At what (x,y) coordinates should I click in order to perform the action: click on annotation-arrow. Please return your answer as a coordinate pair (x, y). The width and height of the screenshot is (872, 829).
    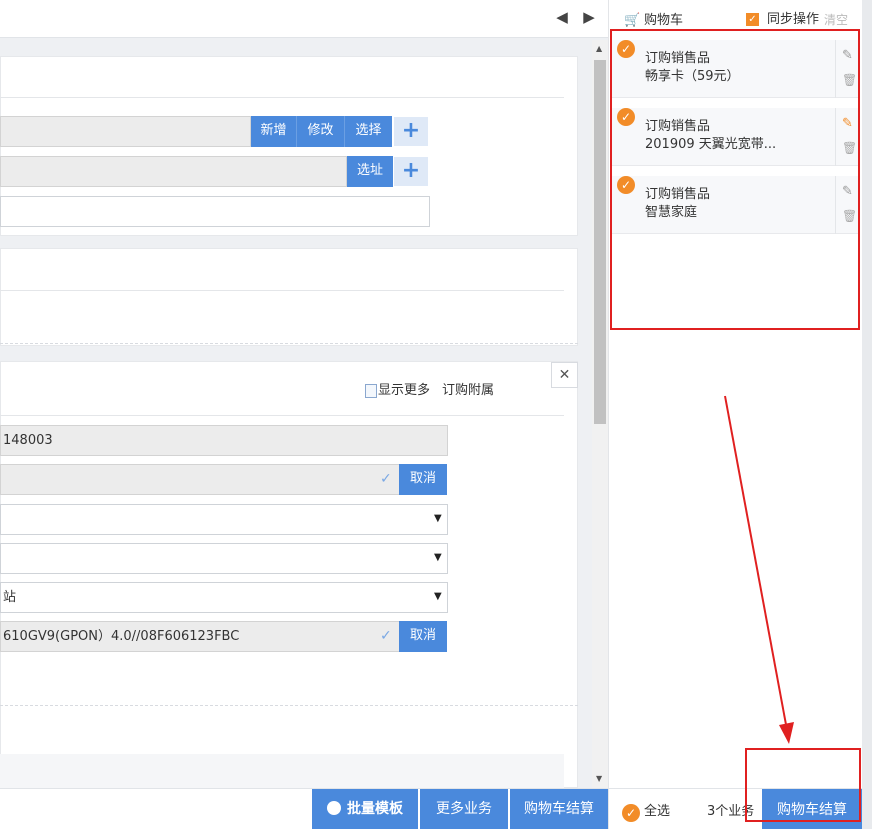
    Looking at the image, I should click on (759, 569).